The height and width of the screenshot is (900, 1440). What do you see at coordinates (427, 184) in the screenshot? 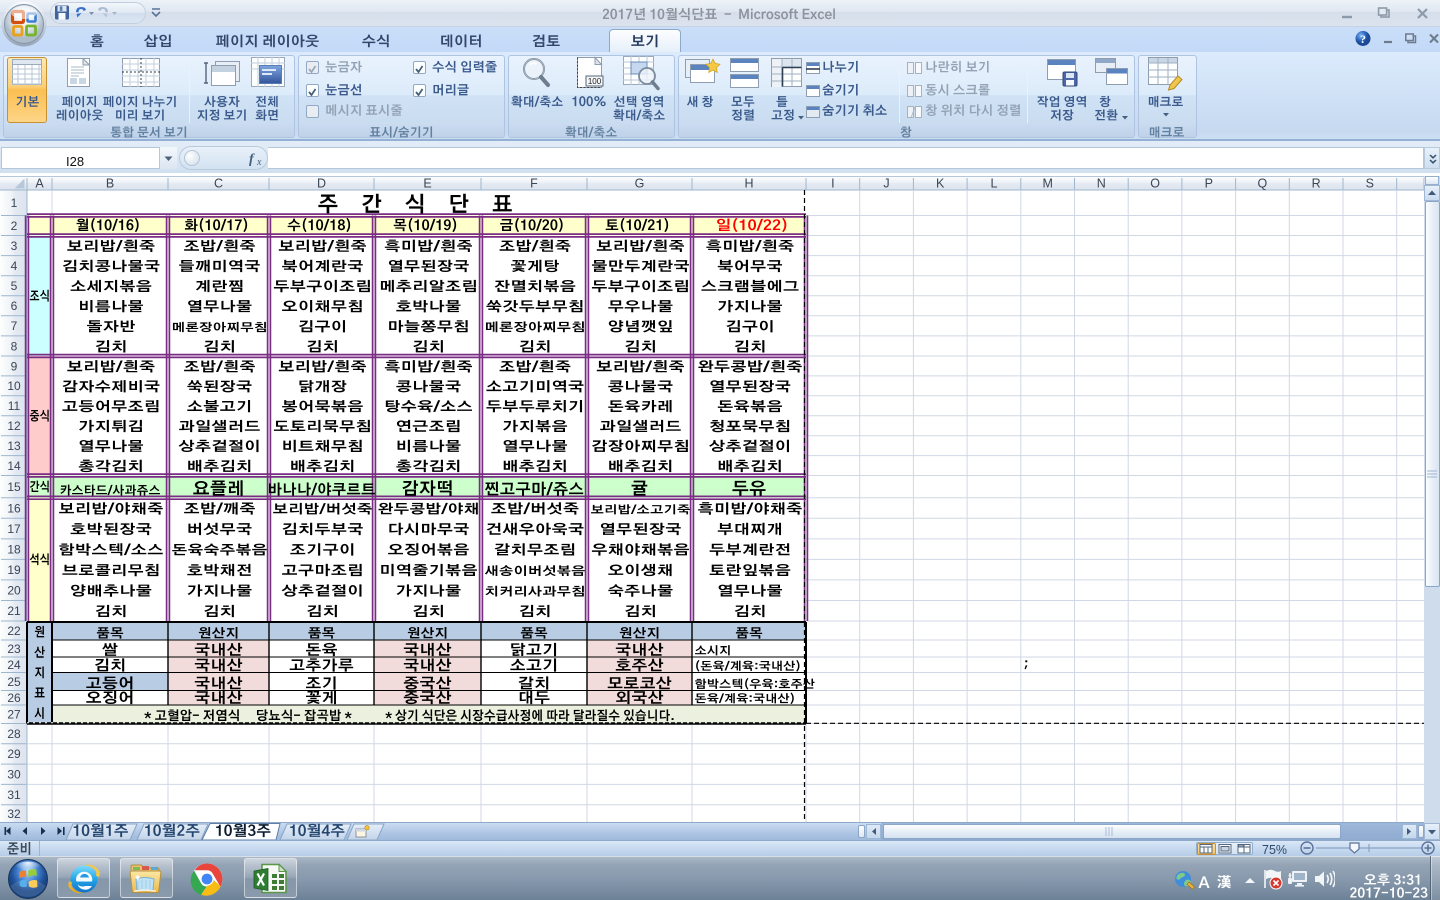
I see `svg-text: E` at bounding box center [427, 184].